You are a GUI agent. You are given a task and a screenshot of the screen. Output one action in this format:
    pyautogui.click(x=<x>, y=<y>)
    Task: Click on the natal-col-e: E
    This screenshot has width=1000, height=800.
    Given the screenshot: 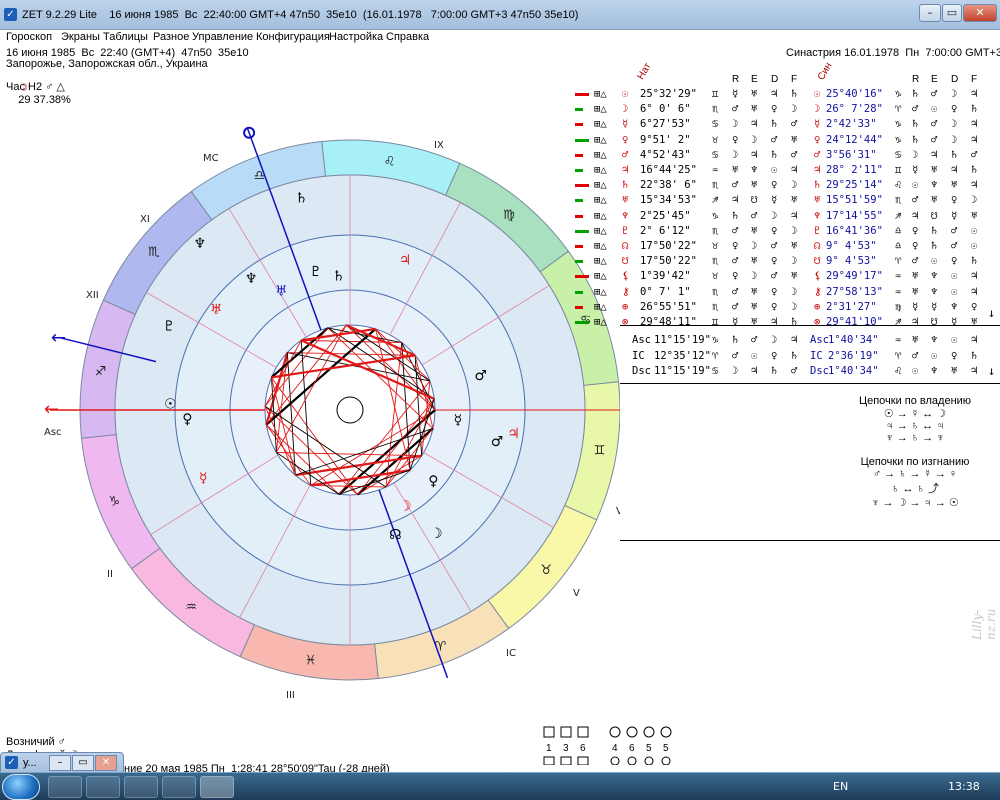 What is the action you would take?
    pyautogui.click(x=754, y=79)
    